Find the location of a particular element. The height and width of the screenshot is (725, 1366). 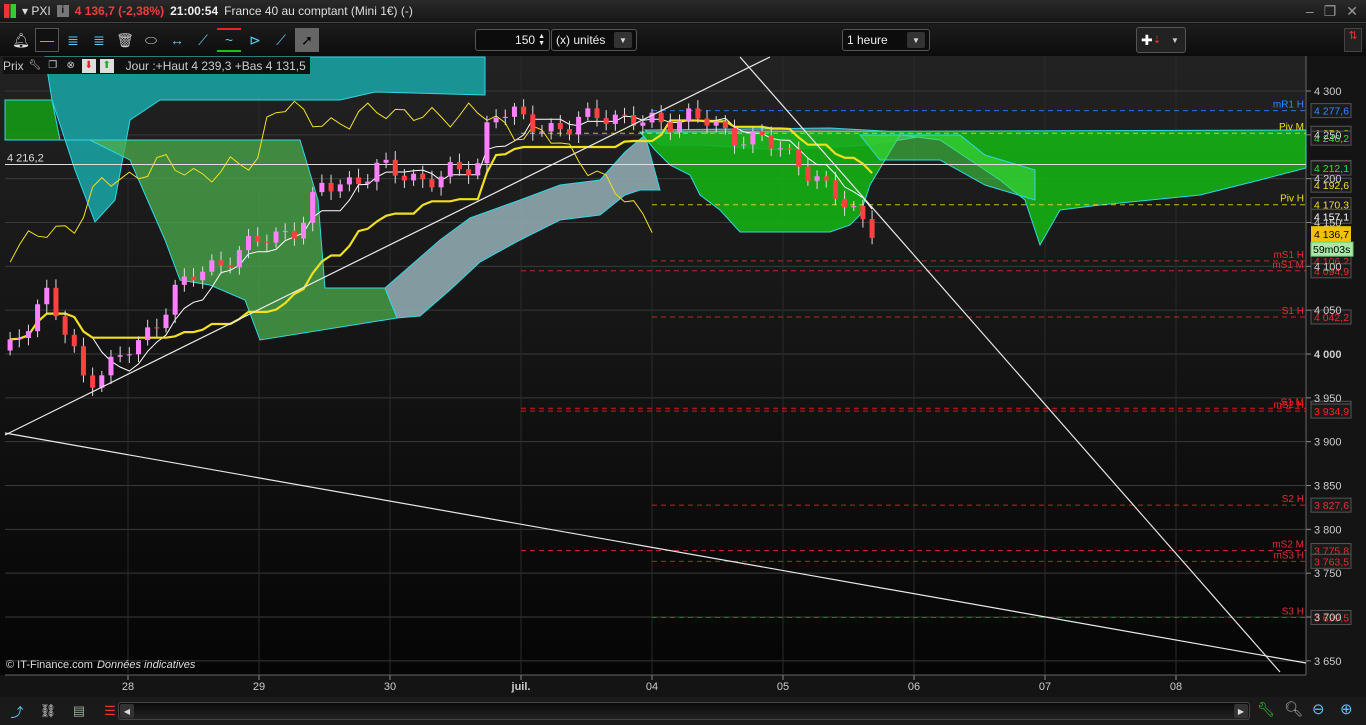

x-tick-label: 06 is located at coordinates (914, 687).